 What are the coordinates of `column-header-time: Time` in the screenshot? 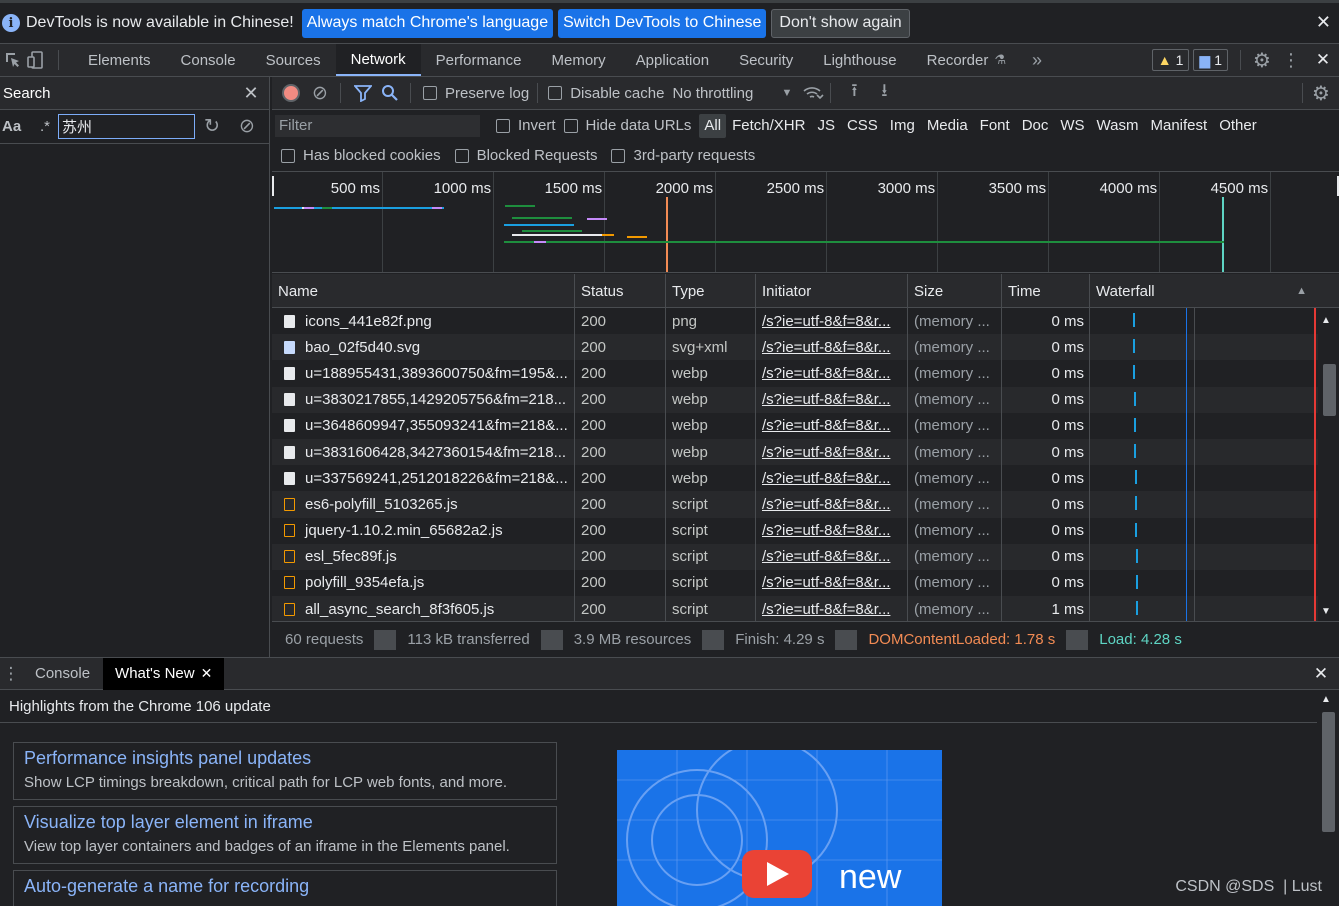 It's located at (1046, 291).